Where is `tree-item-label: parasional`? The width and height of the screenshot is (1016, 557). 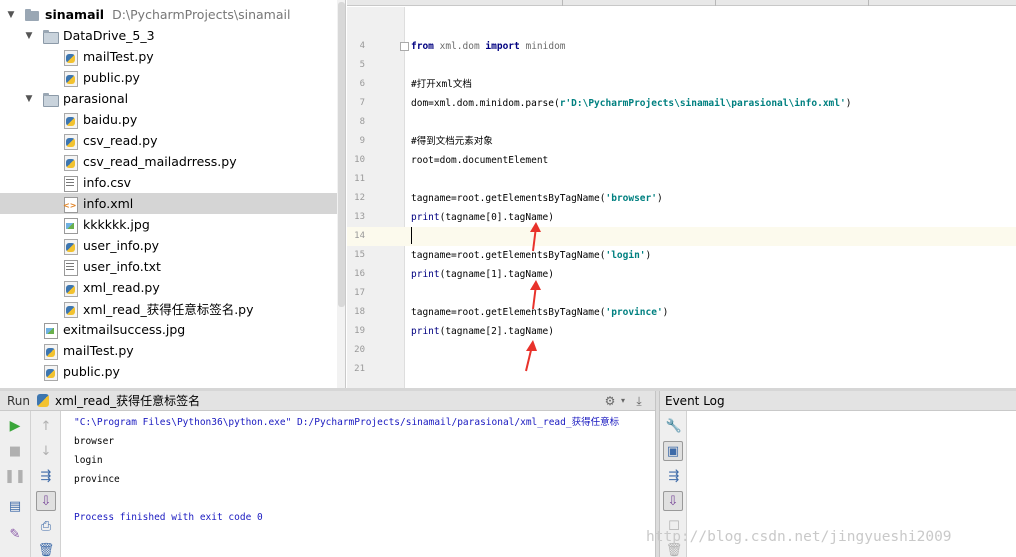 tree-item-label: parasional is located at coordinates (96, 98).